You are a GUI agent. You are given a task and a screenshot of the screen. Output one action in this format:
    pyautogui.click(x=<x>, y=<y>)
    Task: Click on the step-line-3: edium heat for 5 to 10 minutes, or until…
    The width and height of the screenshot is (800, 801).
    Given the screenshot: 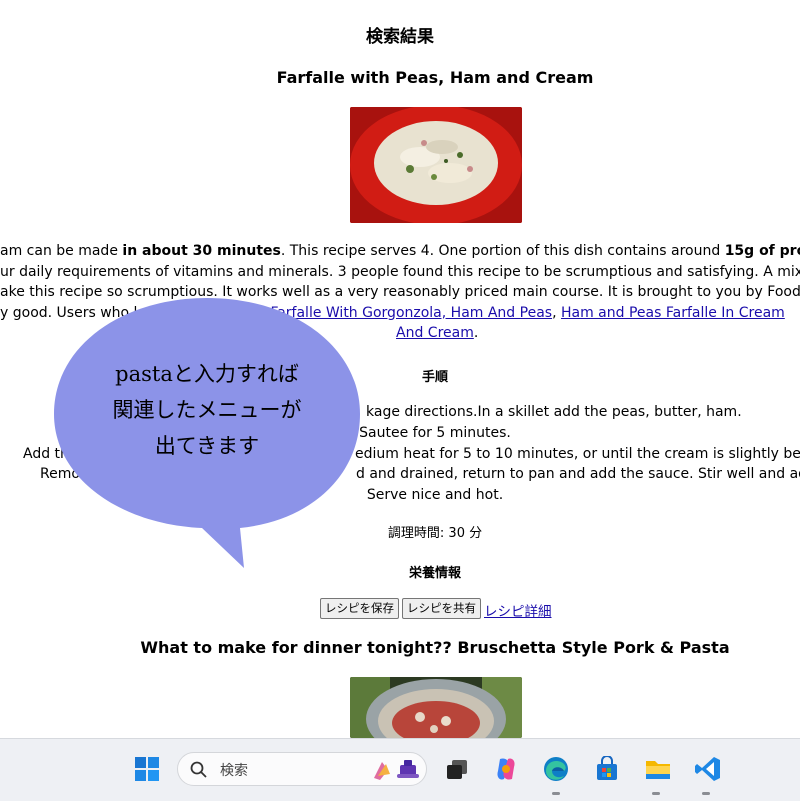 What is the action you would take?
    pyautogui.click(x=577, y=454)
    